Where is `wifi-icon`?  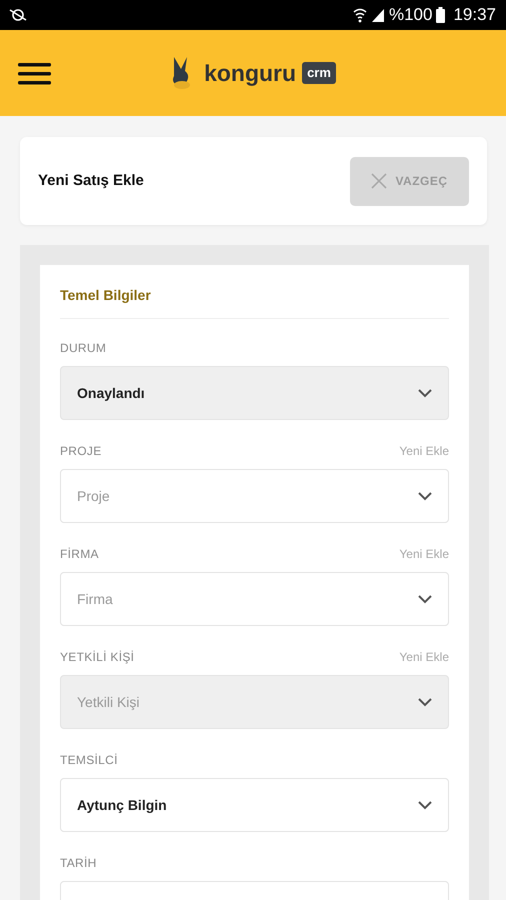
wifi-icon is located at coordinates (359, 15).